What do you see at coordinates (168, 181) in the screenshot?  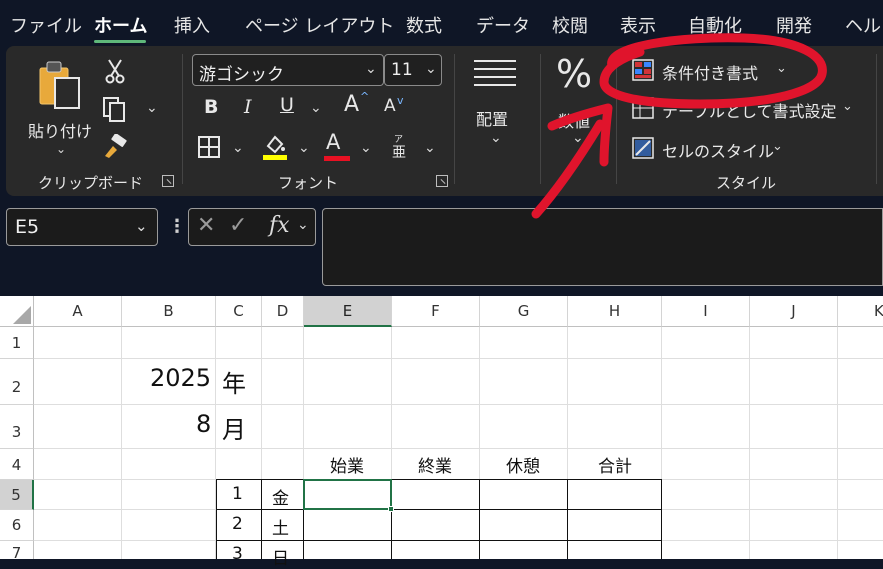 I see `clipboard-launcher-icon` at bounding box center [168, 181].